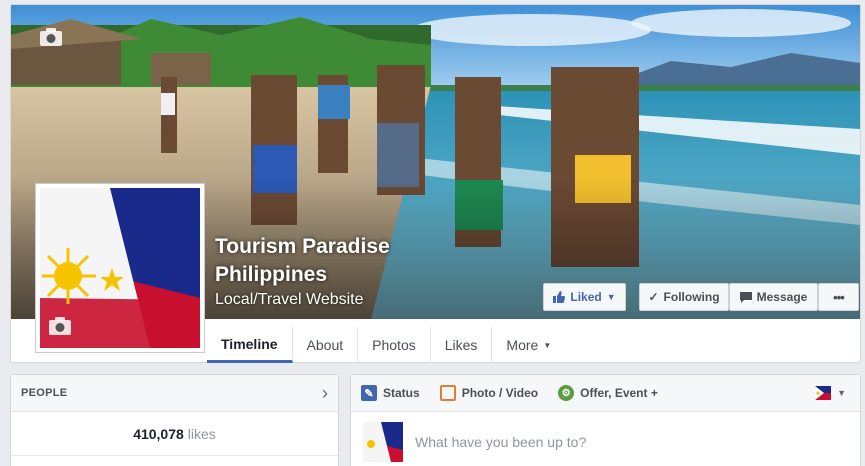  I want to click on offer-event-label: Offer, Event +, so click(619, 393).